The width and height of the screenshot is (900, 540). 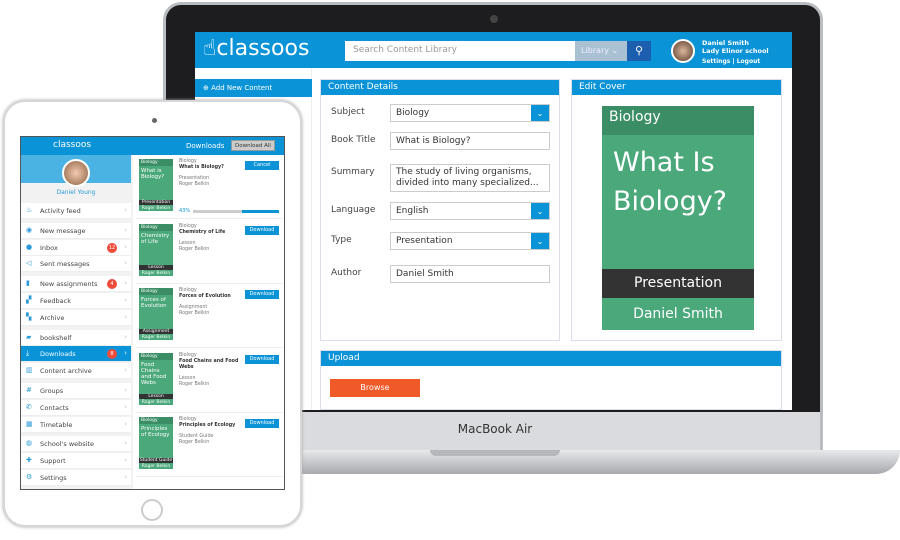 What do you see at coordinates (725, 43) in the screenshot?
I see `user-name: Daniel Smith` at bounding box center [725, 43].